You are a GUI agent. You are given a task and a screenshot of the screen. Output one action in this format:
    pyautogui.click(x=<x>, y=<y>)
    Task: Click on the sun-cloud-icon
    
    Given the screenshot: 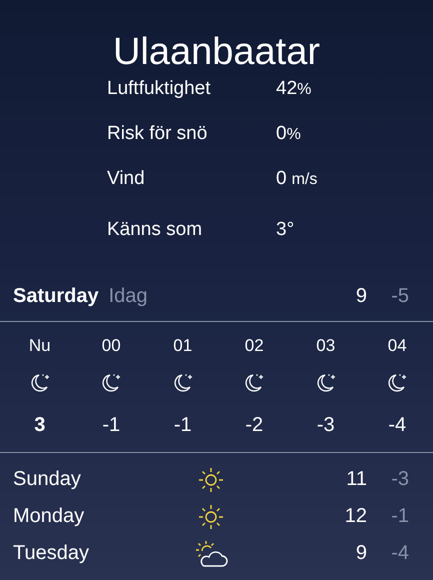 What is the action you would take?
    pyautogui.click(x=211, y=554)
    